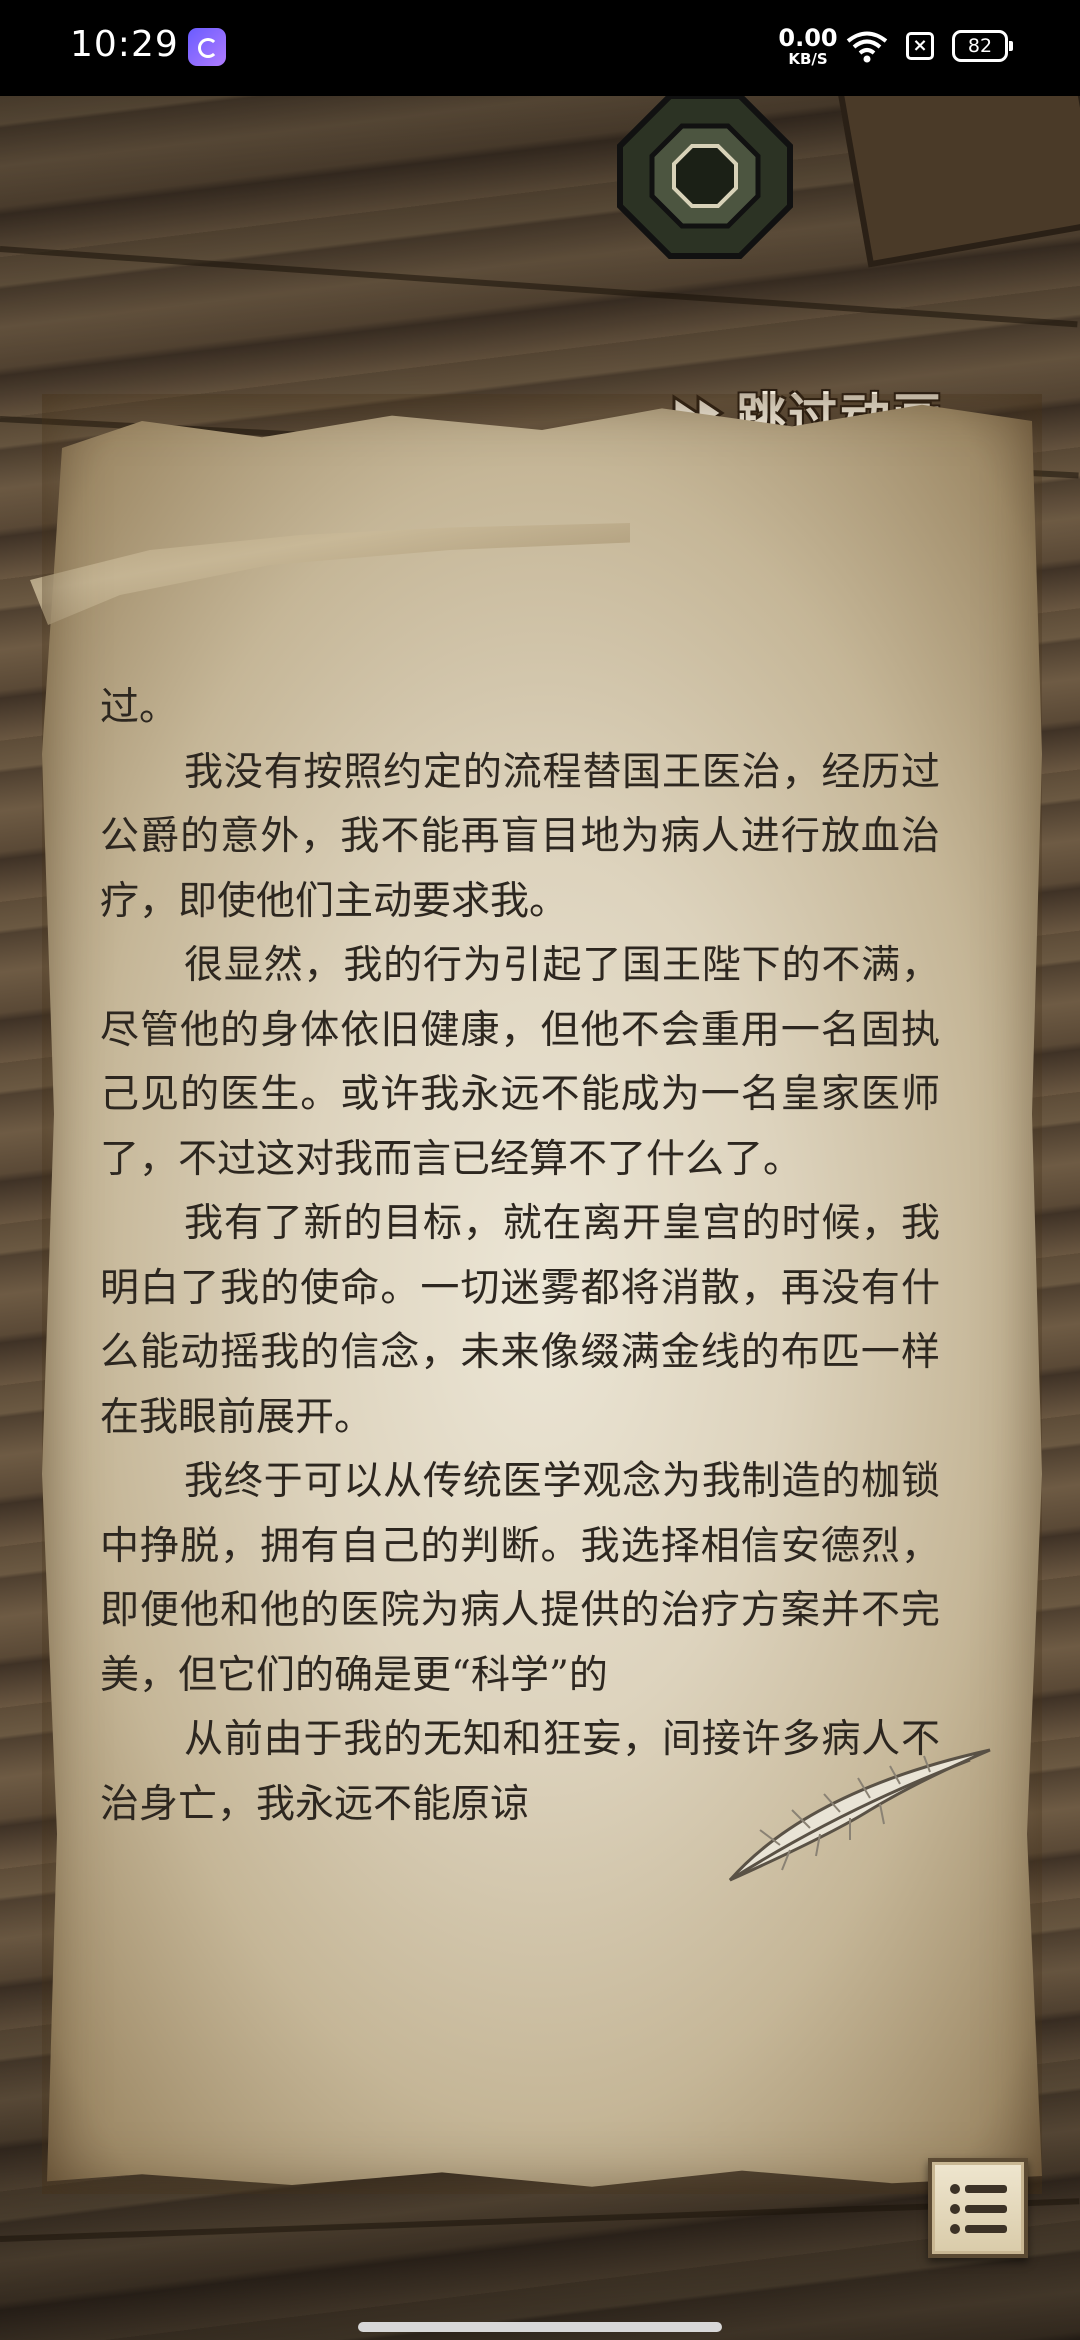 The width and height of the screenshot is (1080, 2340). I want to click on status-time: 10:29, so click(124, 44).